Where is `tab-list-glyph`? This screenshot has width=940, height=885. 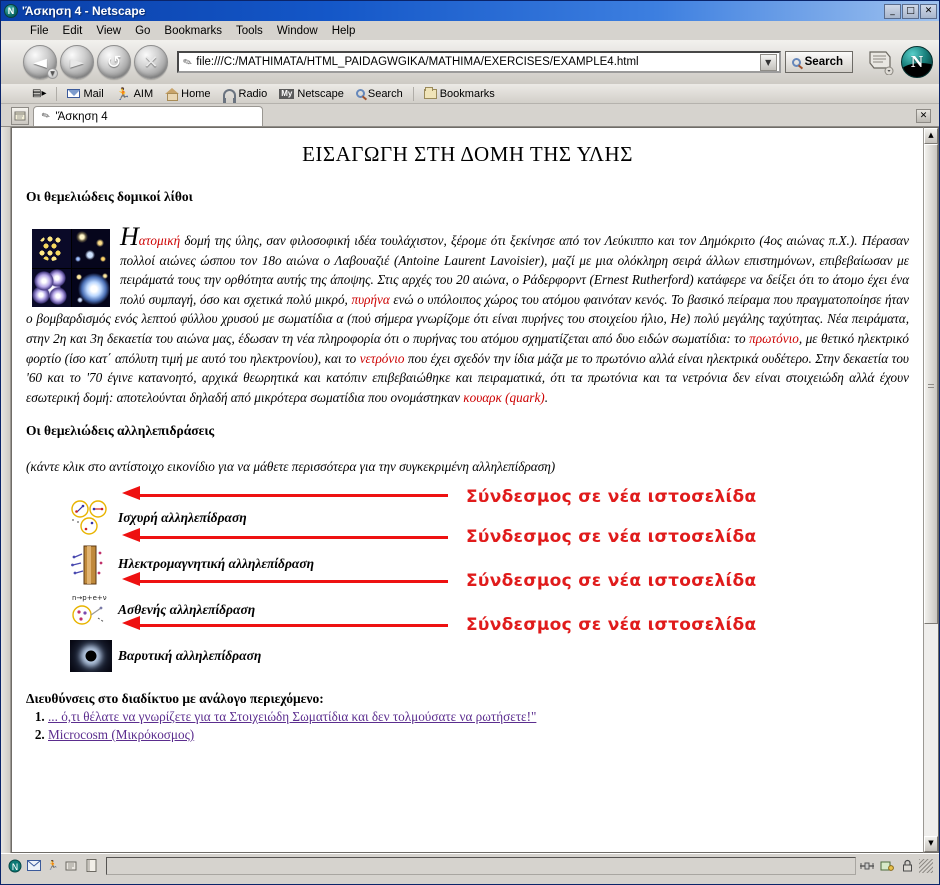 tab-list-glyph is located at coordinates (19, 116).